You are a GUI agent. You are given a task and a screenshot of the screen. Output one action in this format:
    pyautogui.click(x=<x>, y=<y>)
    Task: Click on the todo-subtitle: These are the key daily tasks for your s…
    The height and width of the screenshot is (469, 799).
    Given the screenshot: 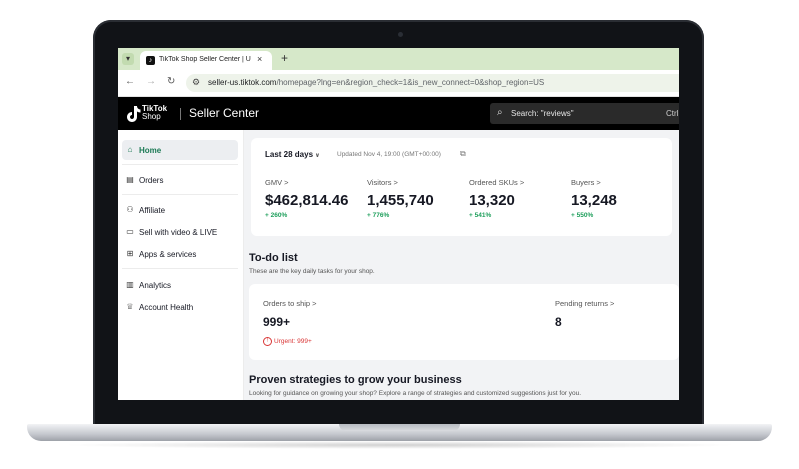 What is the action you would take?
    pyautogui.click(x=312, y=271)
    